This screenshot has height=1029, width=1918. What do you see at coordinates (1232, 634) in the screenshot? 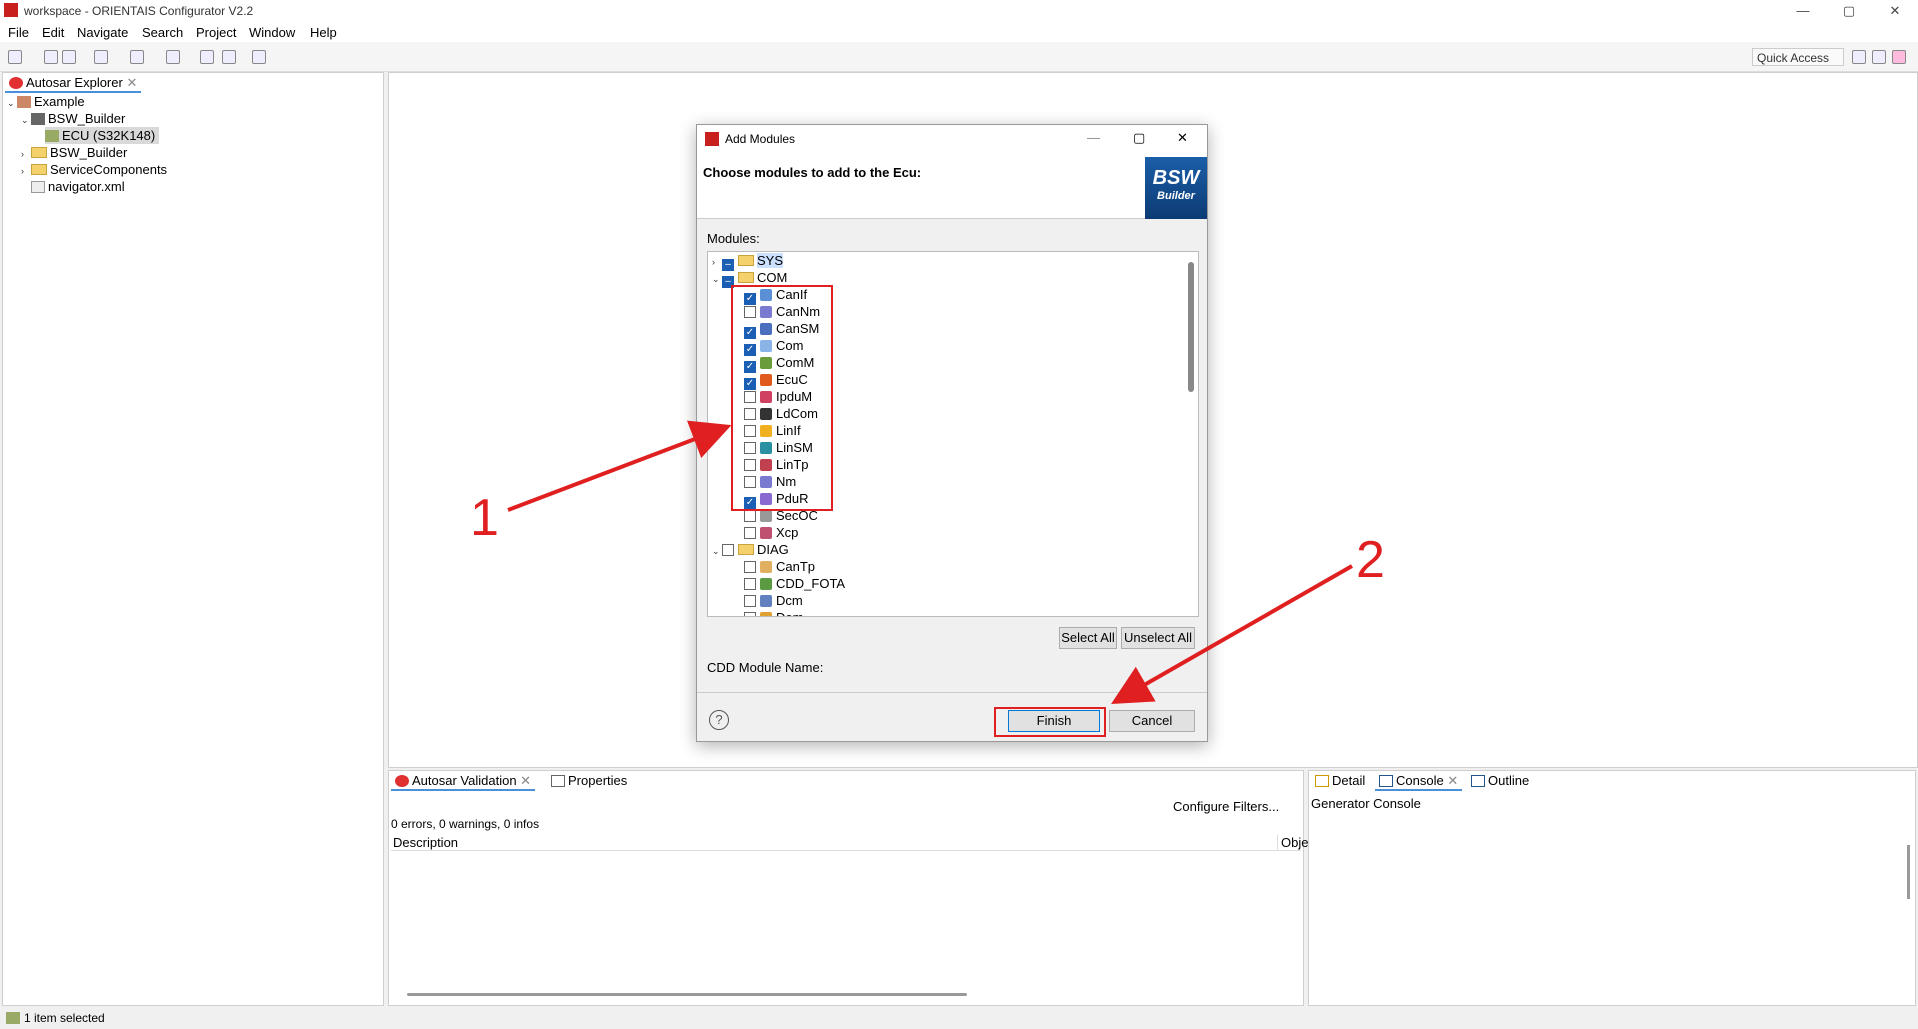
I see `arrow-two` at bounding box center [1232, 634].